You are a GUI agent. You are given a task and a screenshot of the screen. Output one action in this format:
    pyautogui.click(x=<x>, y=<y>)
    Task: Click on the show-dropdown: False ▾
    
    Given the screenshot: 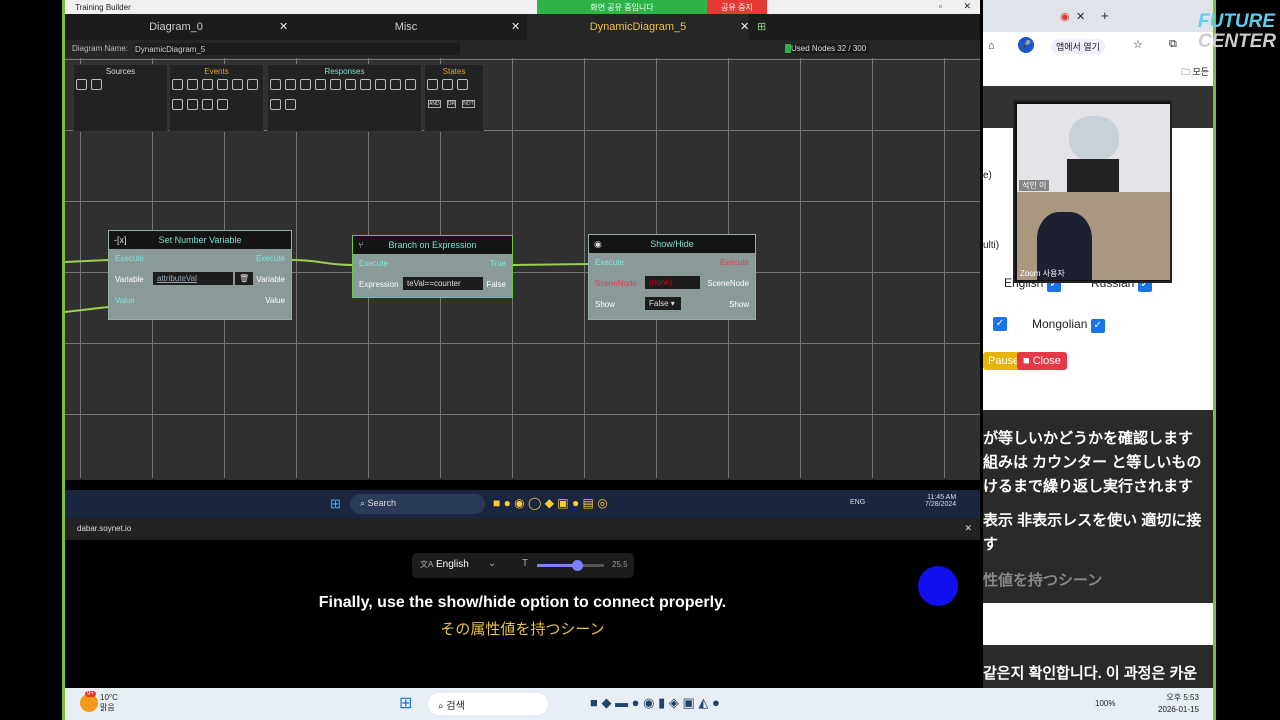 What is the action you would take?
    pyautogui.click(x=663, y=303)
    